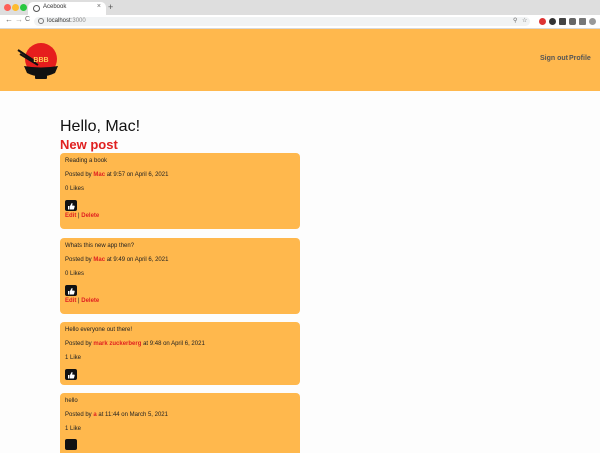 The width and height of the screenshot is (600, 453). Describe the element at coordinates (137, 260) in the screenshot. I see `post-timestamp: at 9:49 on April 6, 2021` at that location.